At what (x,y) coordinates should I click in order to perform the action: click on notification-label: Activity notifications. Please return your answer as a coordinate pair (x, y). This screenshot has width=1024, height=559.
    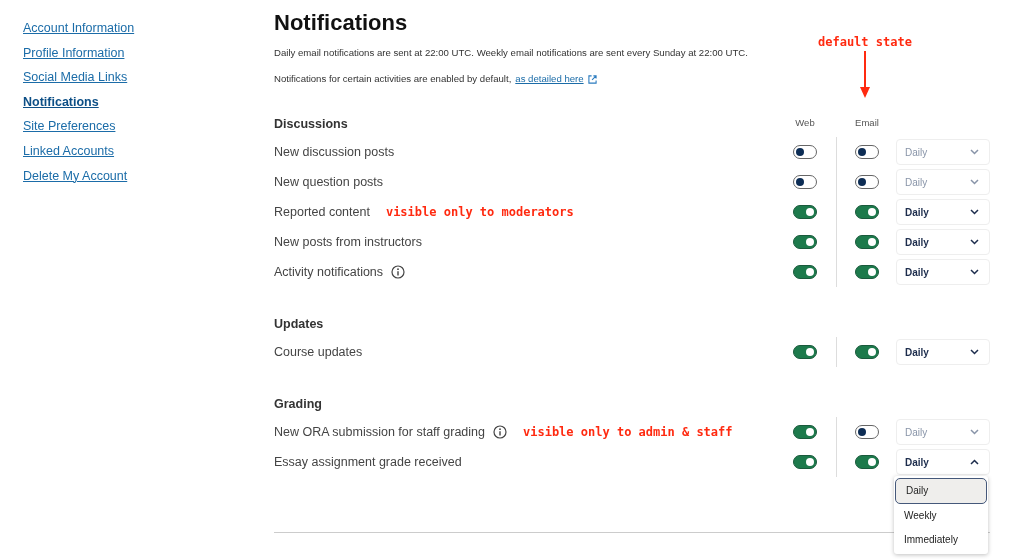
    Looking at the image, I should click on (329, 272).